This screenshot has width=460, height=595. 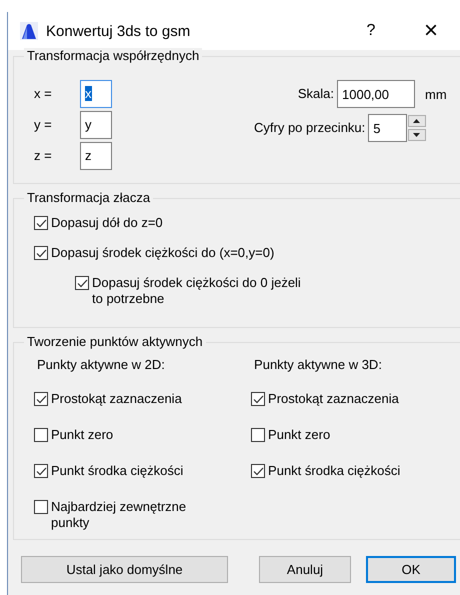 I want to click on ok-button: OK, so click(x=411, y=569).